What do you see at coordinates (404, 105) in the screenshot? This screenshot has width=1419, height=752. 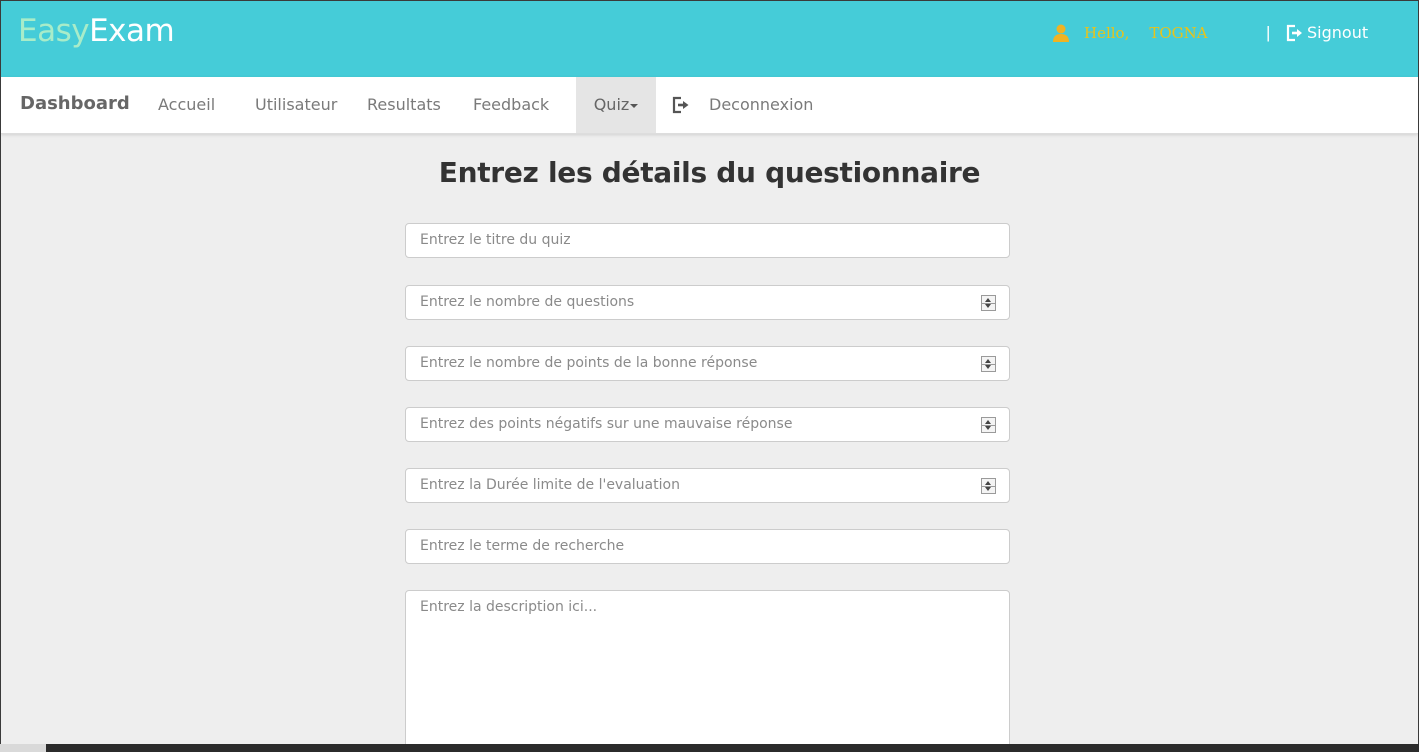 I see `nav-item-resultats: Resultats` at bounding box center [404, 105].